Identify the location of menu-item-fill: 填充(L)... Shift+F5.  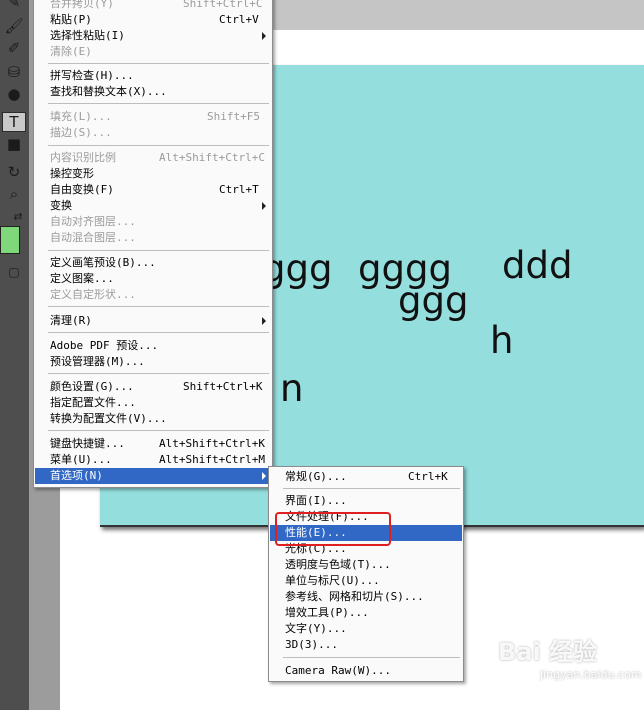
(153, 117).